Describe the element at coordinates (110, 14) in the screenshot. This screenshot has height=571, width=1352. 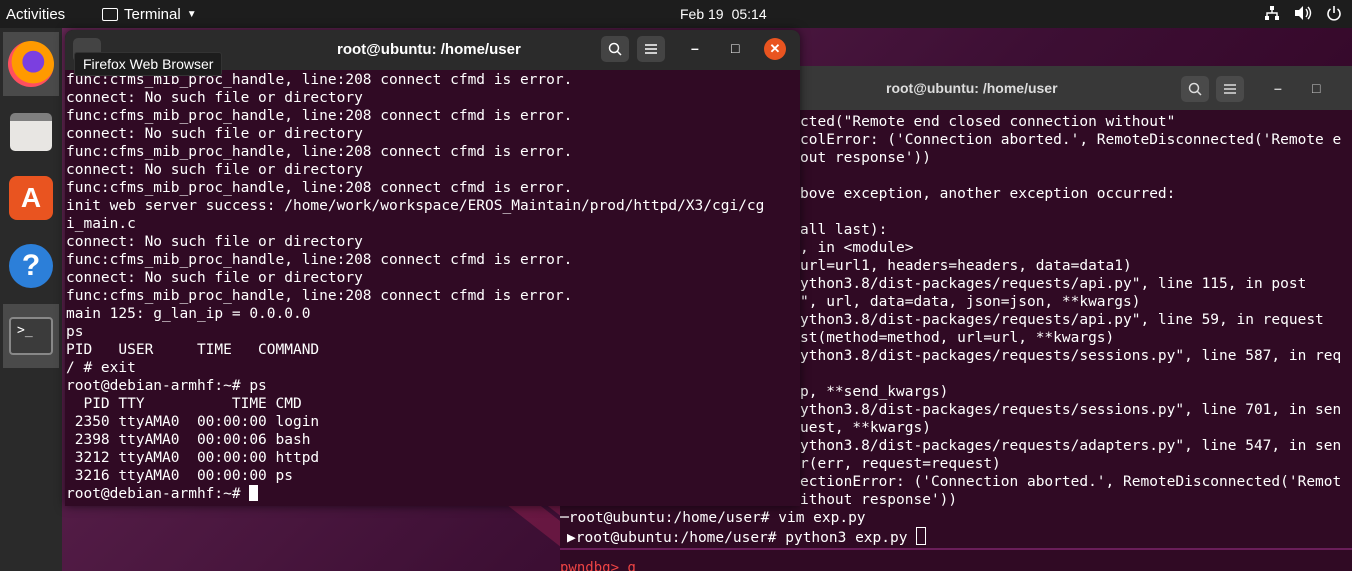
I see `terminal-icon` at that location.